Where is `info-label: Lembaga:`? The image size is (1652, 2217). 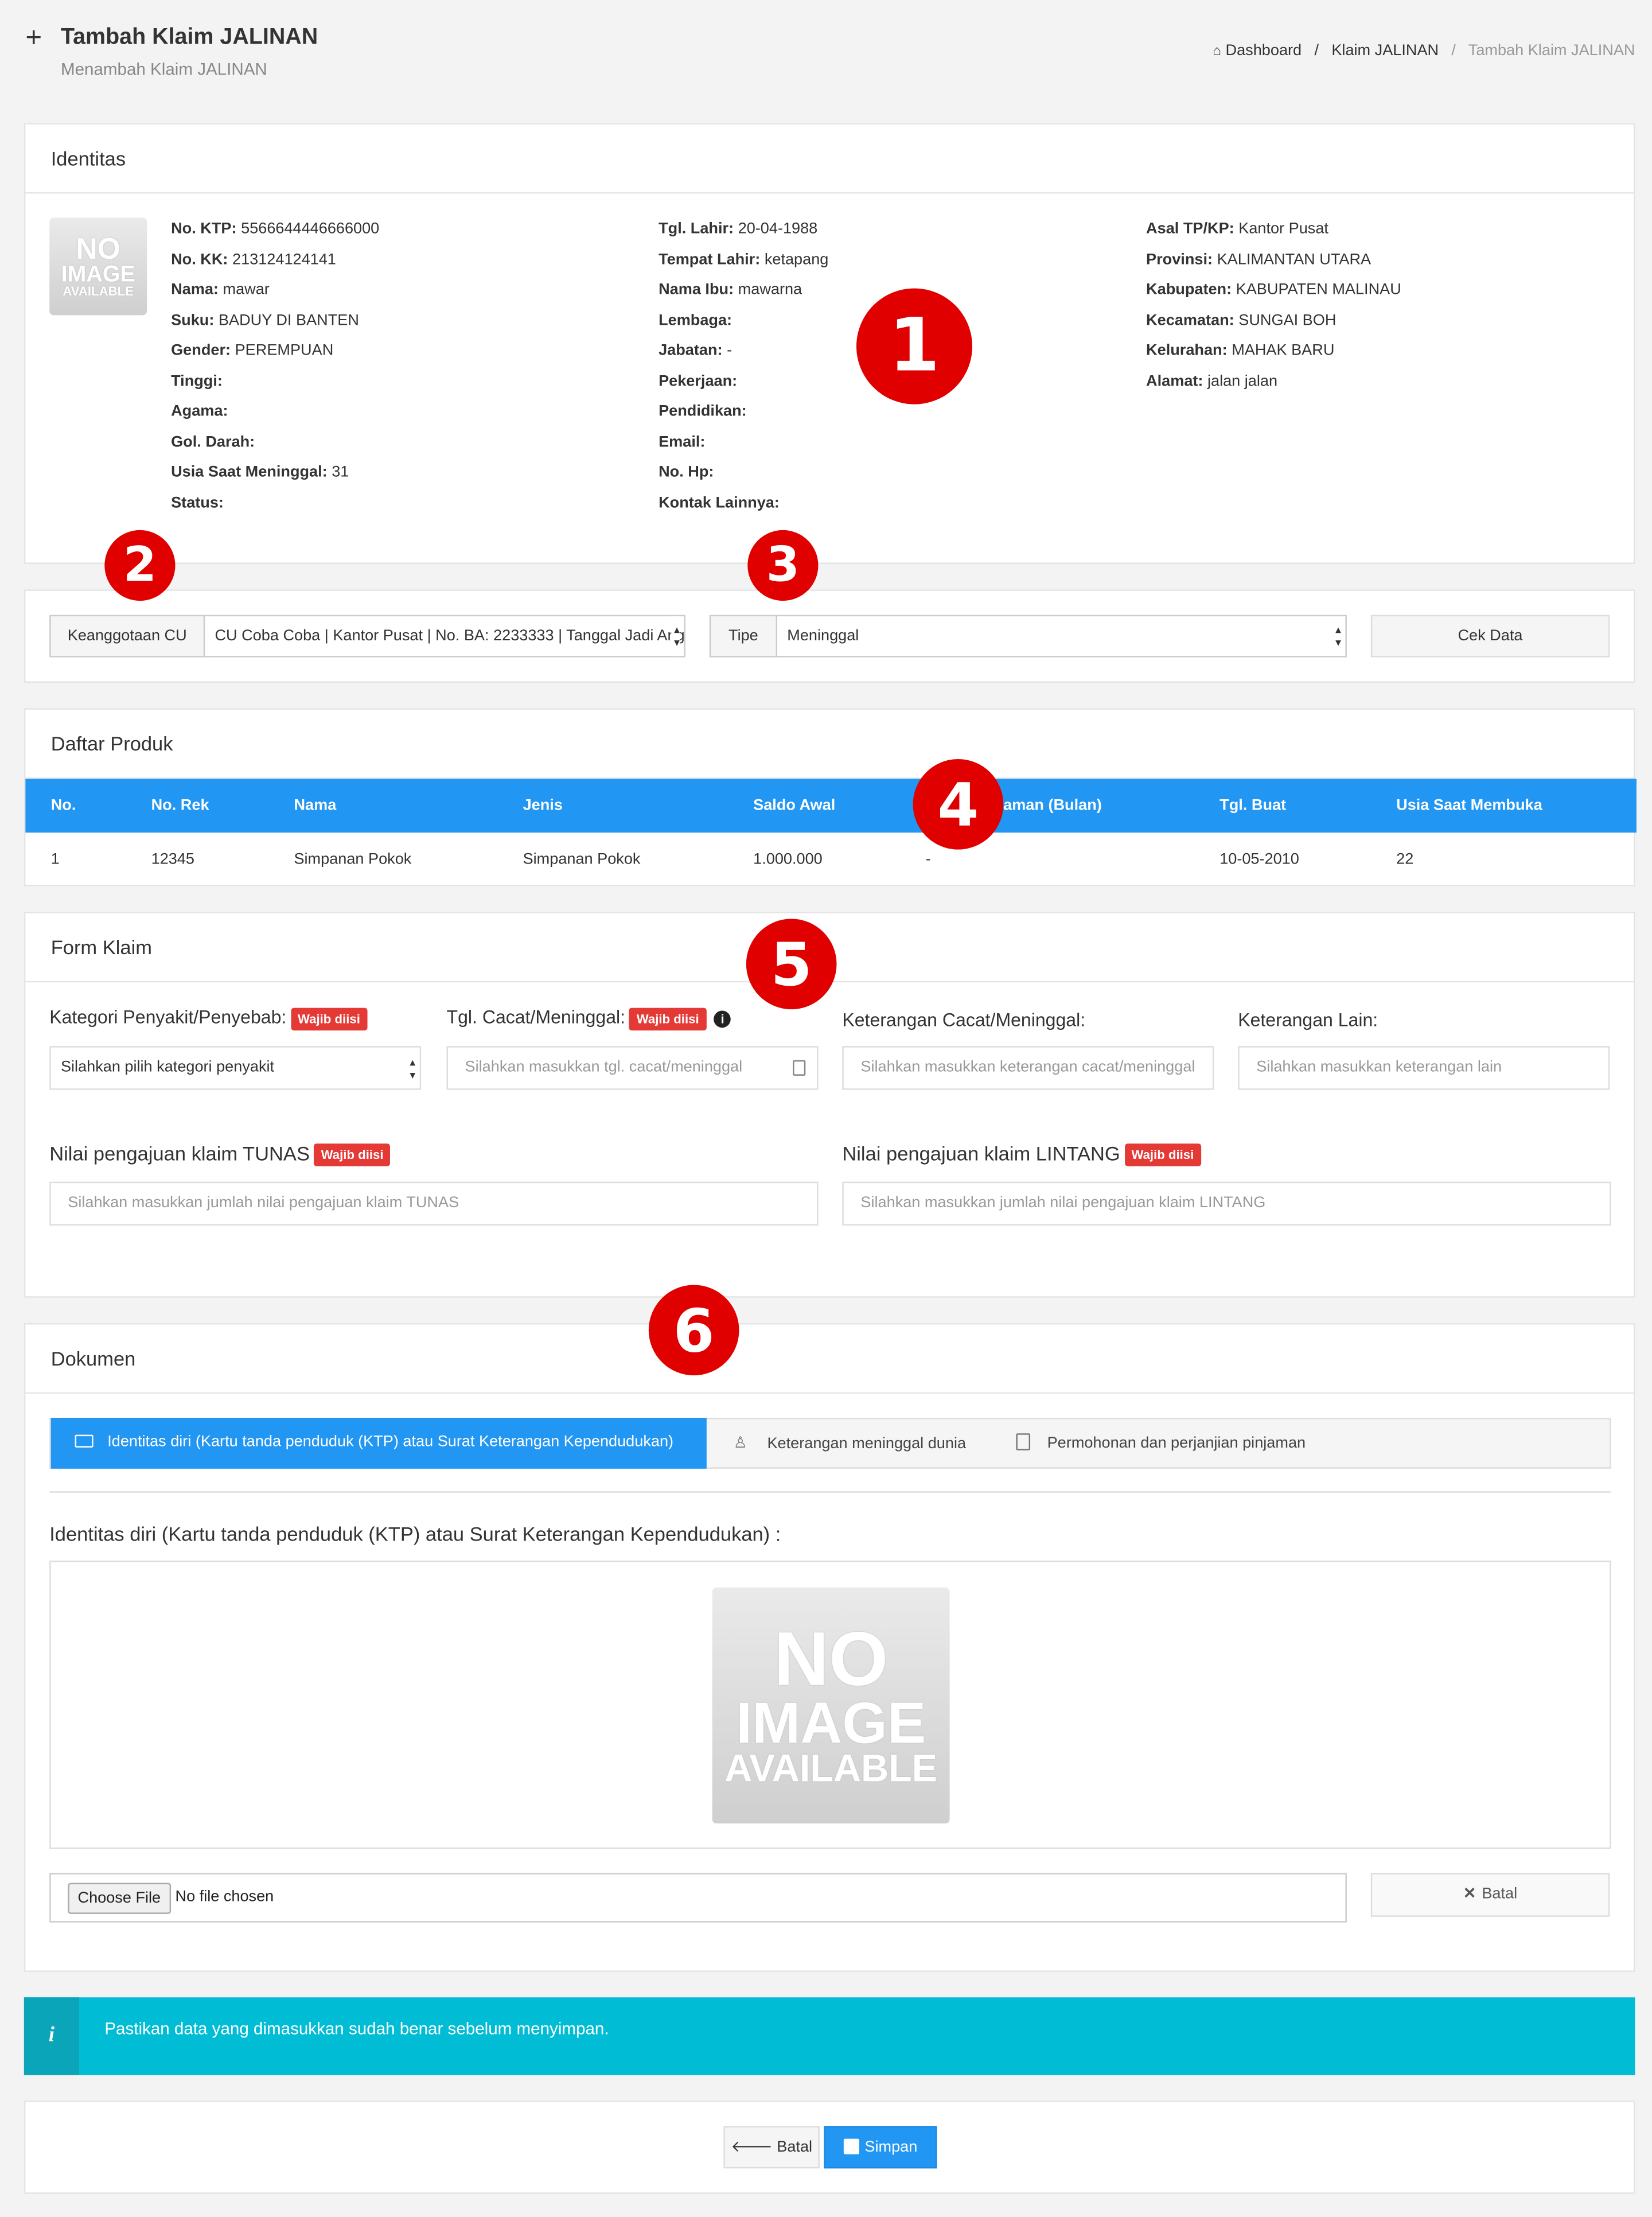
info-label: Lembaga: is located at coordinates (696, 320).